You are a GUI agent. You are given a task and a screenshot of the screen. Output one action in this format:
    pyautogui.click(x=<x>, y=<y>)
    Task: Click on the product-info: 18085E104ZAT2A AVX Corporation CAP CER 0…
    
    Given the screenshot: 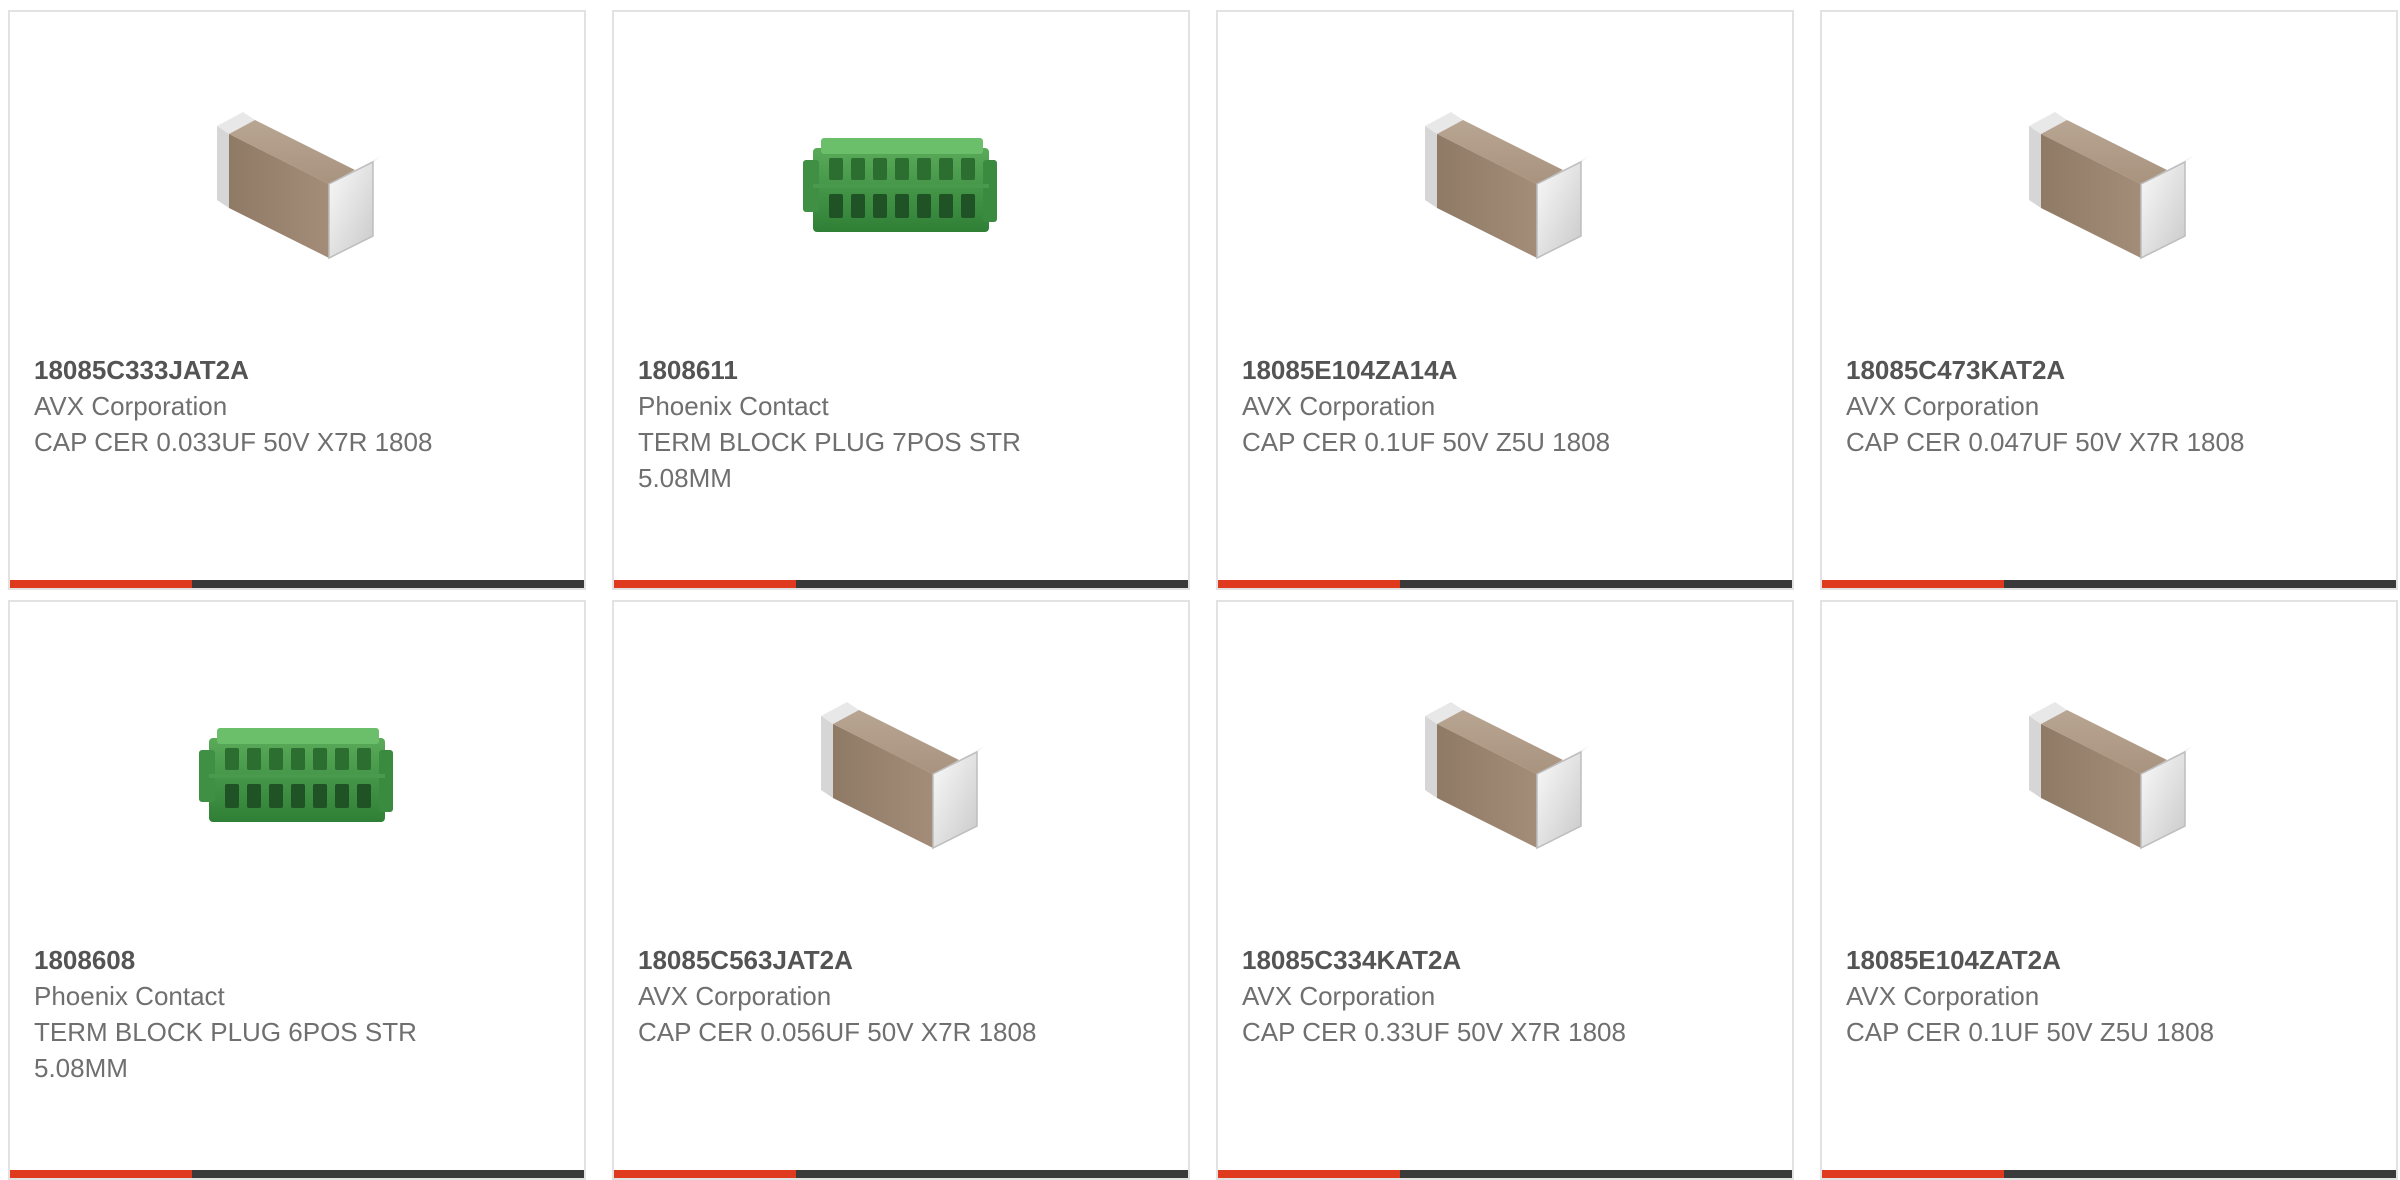 What is the action you would take?
    pyautogui.click(x=2081, y=996)
    